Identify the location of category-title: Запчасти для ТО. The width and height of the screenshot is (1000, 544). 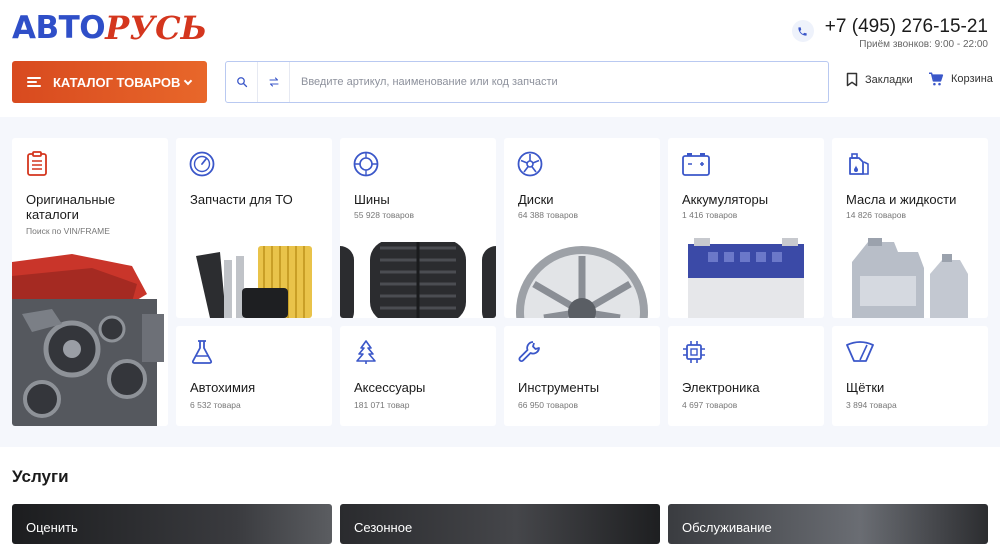
(241, 199).